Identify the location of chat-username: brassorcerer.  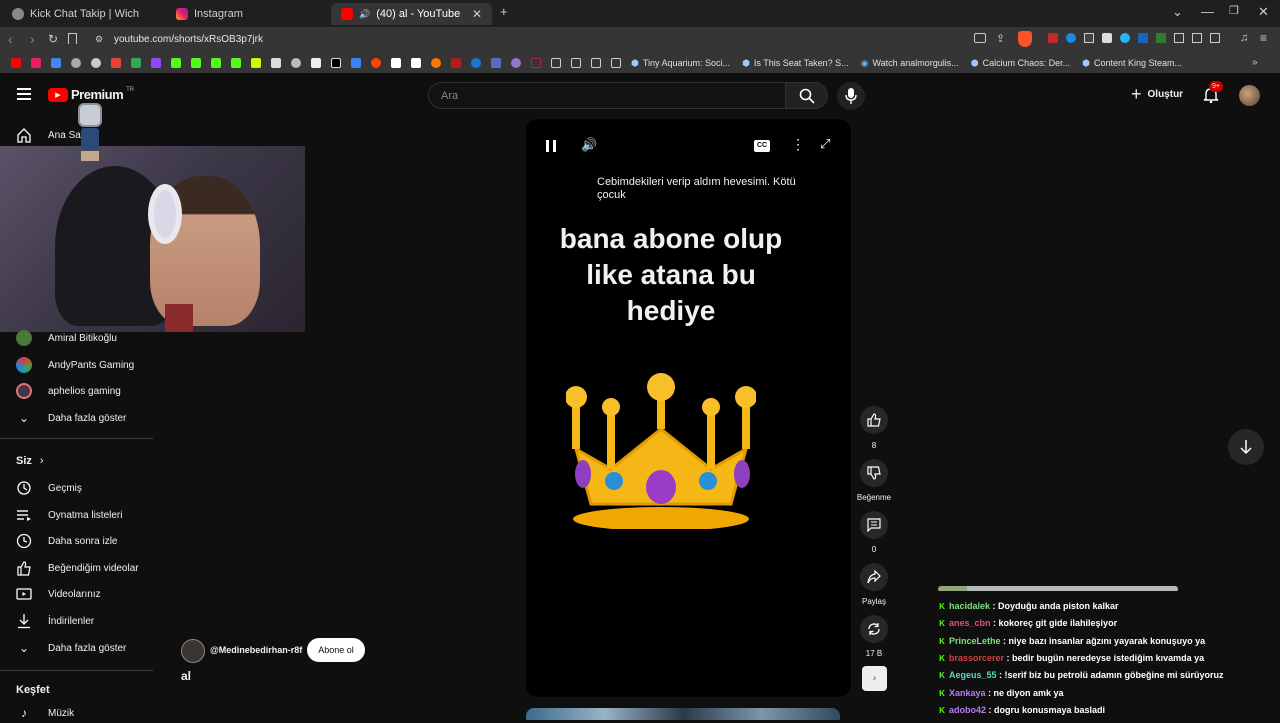
(976, 658).